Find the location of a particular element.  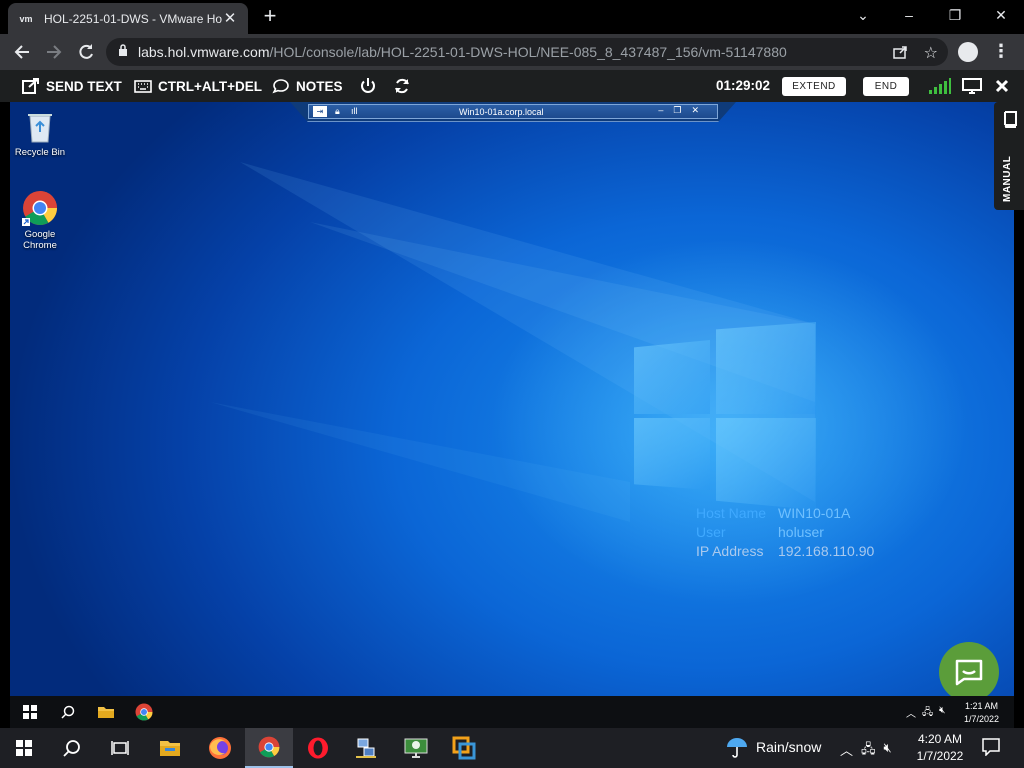

lab-timer: 01:29:02 is located at coordinates (743, 85).